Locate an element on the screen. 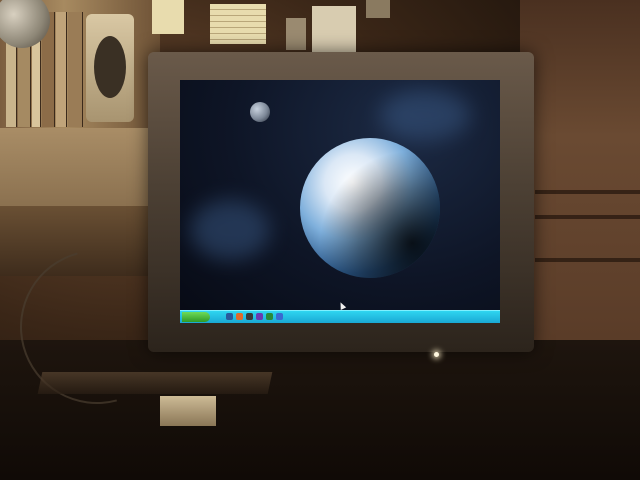  start-button is located at coordinates (196, 317).